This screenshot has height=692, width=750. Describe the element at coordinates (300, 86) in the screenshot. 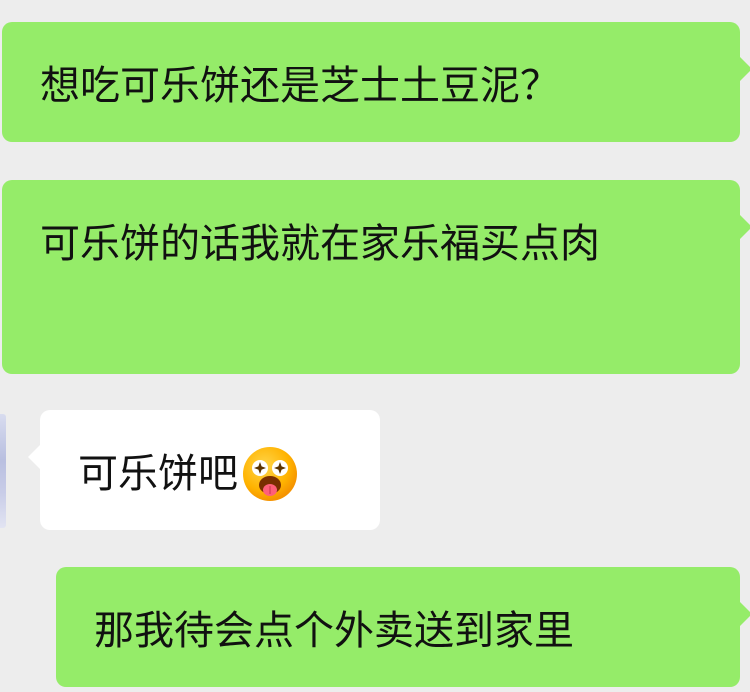

I see `message-text: 想吃可乐饼还是芝士土豆泥？` at that location.